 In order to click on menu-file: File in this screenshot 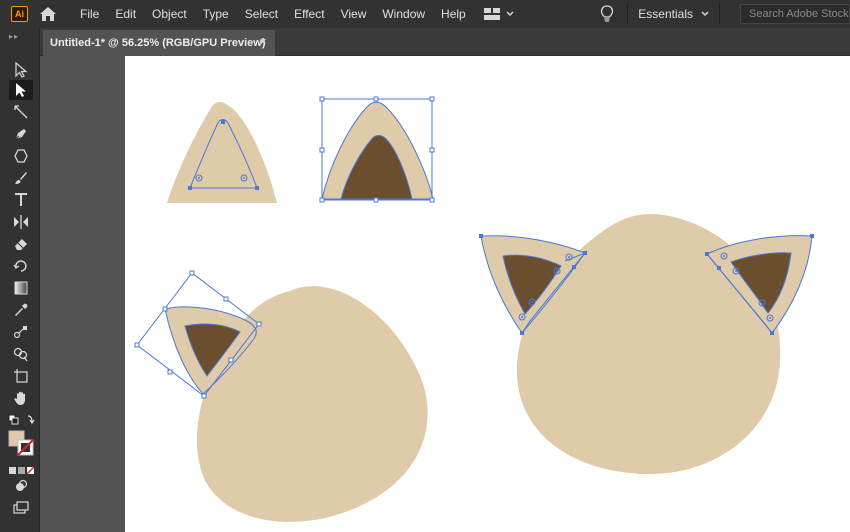, I will do `click(89, 14)`.